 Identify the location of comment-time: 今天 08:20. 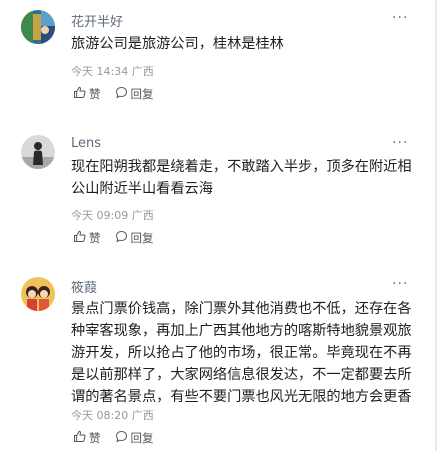
(100, 415).